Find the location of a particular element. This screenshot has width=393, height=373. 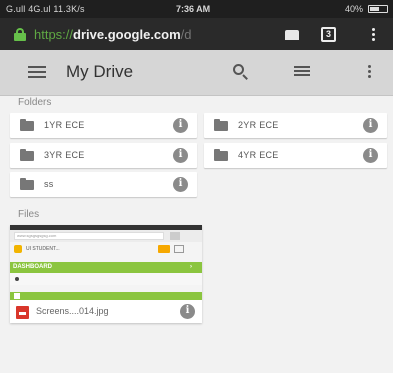

drive-app-bar: My Drive is located at coordinates (196, 73).